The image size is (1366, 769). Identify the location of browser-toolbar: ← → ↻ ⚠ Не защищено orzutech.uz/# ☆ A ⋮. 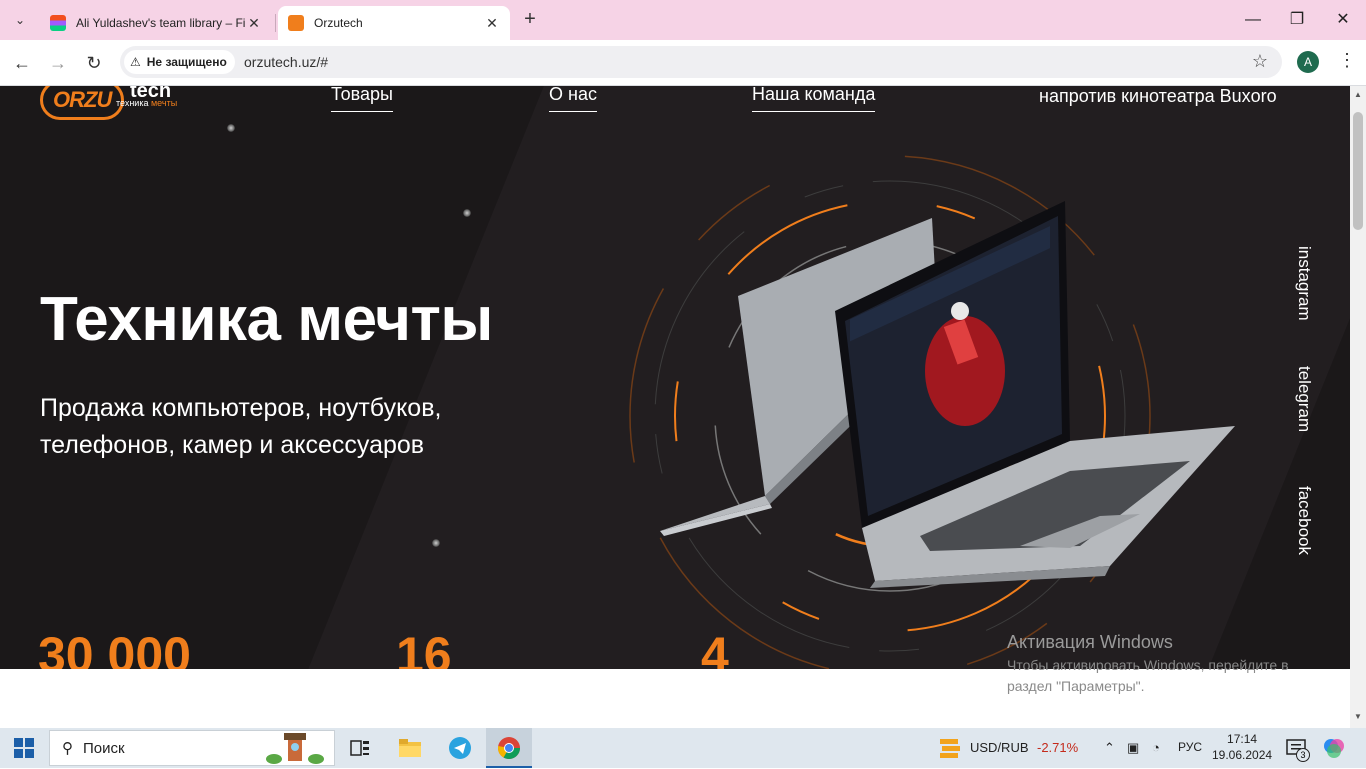
(683, 63).